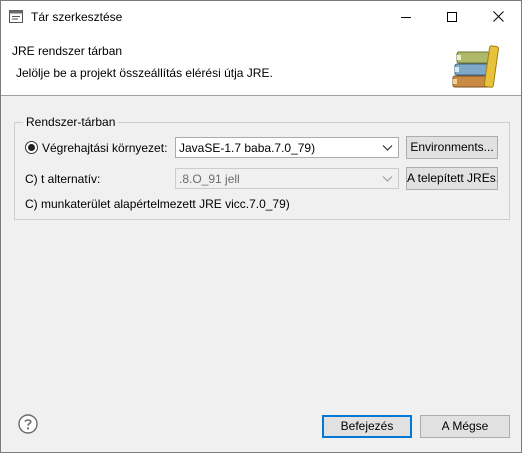 This screenshot has width=522, height=453. I want to click on alternate-jre-select: .8.O_91 jell, so click(287, 178).